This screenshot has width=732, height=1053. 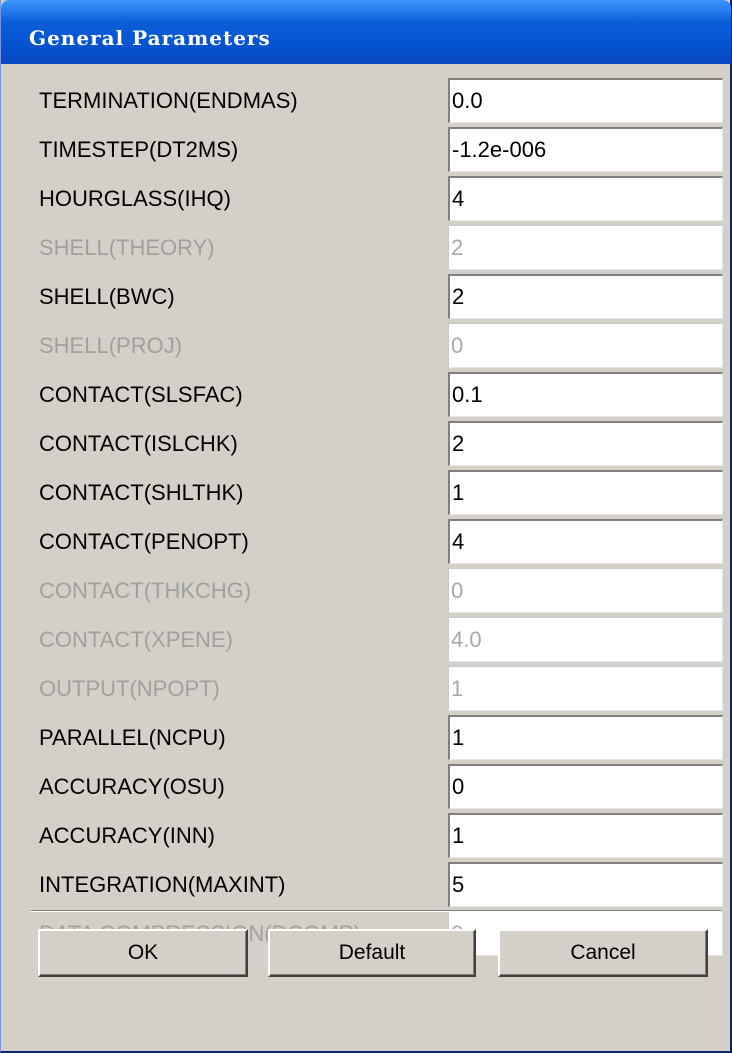 I want to click on param-label: OUTPUT(NPOPT), so click(x=129, y=688).